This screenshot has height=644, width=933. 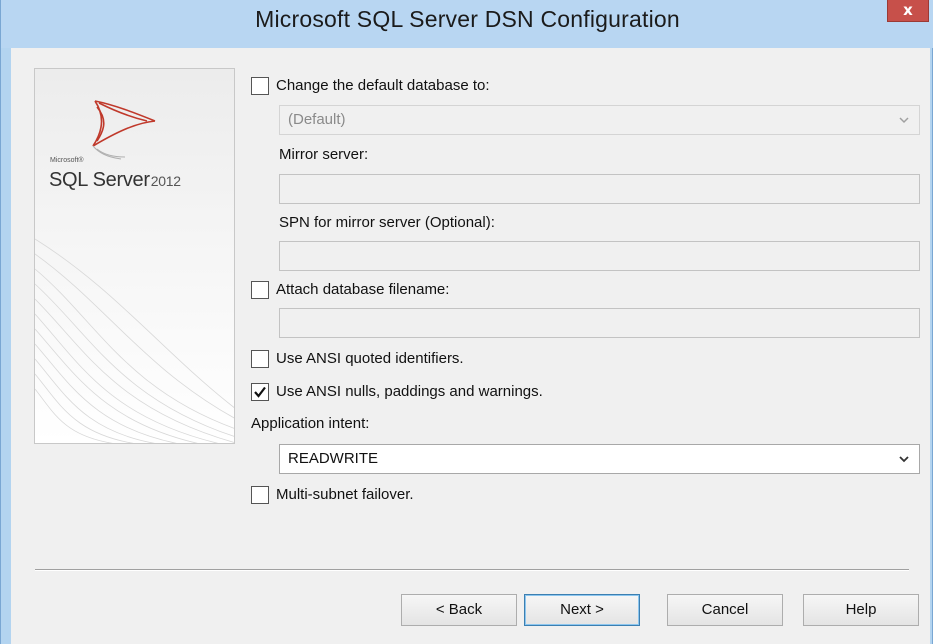 What do you see at coordinates (861, 610) in the screenshot?
I see `help-button: Help` at bounding box center [861, 610].